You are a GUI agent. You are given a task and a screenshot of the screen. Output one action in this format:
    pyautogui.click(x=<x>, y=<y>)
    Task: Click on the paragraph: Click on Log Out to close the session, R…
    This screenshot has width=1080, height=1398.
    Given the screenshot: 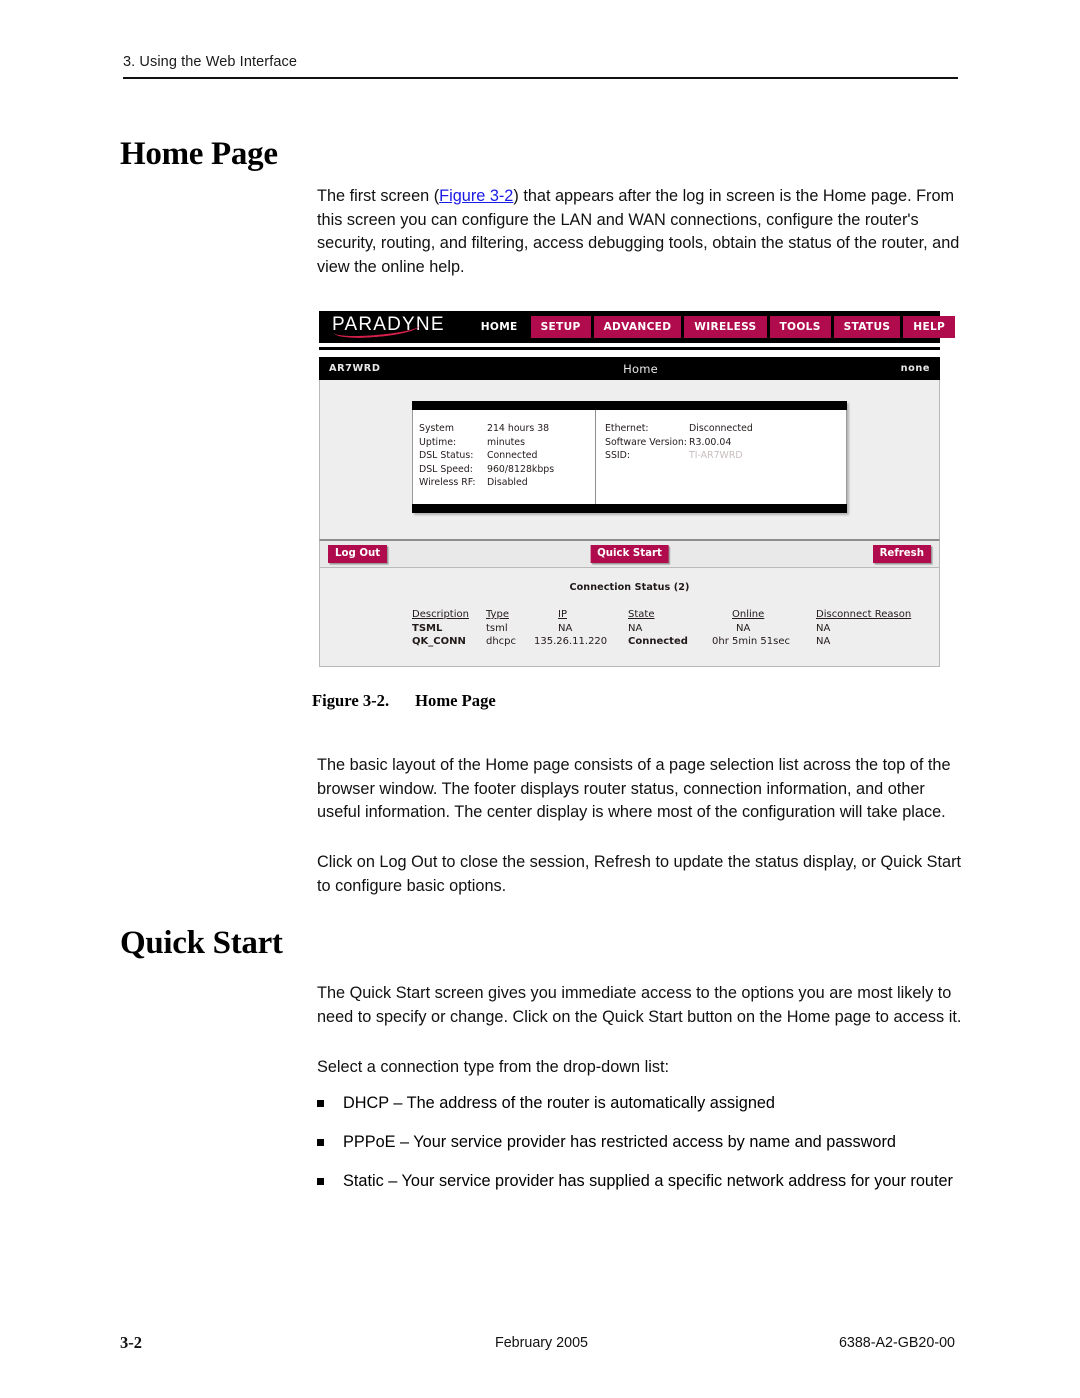 What is the action you would take?
    pyautogui.click(x=639, y=874)
    